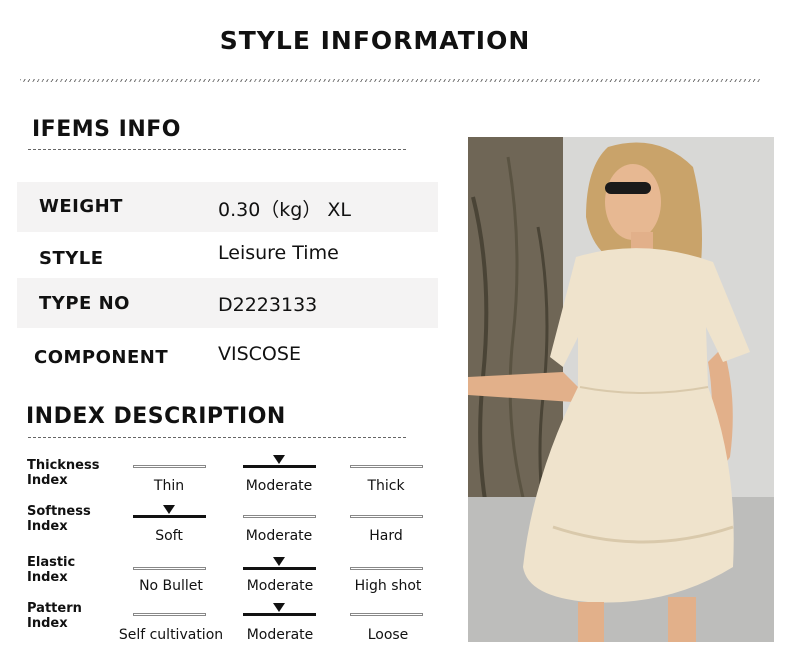 This screenshot has width=790, height=664. I want to click on index-label-softness: Softness Index, so click(59, 519).